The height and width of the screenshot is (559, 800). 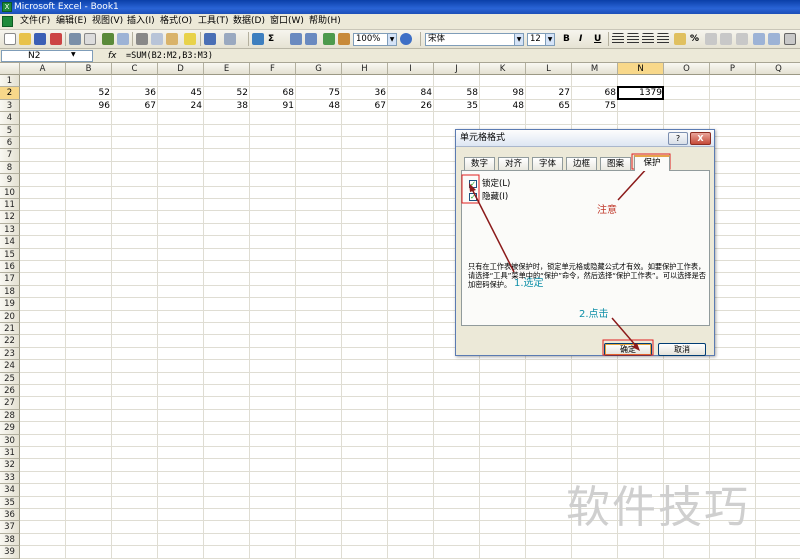 What do you see at coordinates (10, 155) in the screenshot?
I see `row-header: 7` at bounding box center [10, 155].